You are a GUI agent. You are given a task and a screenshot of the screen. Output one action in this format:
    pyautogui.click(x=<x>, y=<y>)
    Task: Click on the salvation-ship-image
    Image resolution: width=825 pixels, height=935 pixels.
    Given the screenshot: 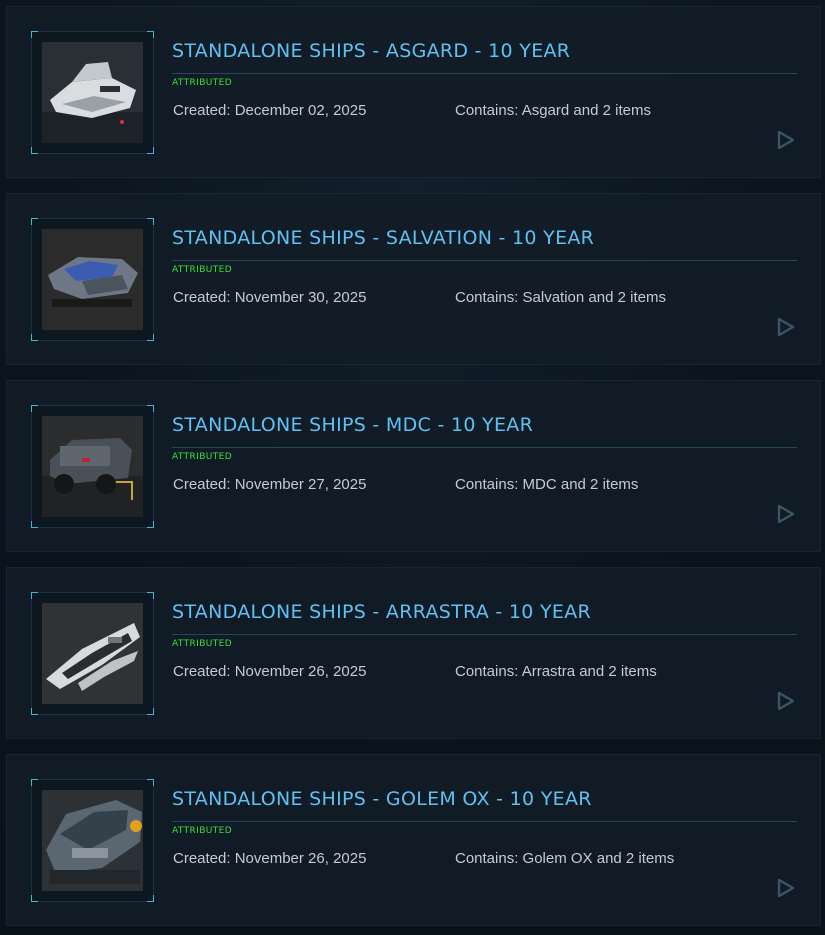 What is the action you would take?
    pyautogui.click(x=92, y=279)
    